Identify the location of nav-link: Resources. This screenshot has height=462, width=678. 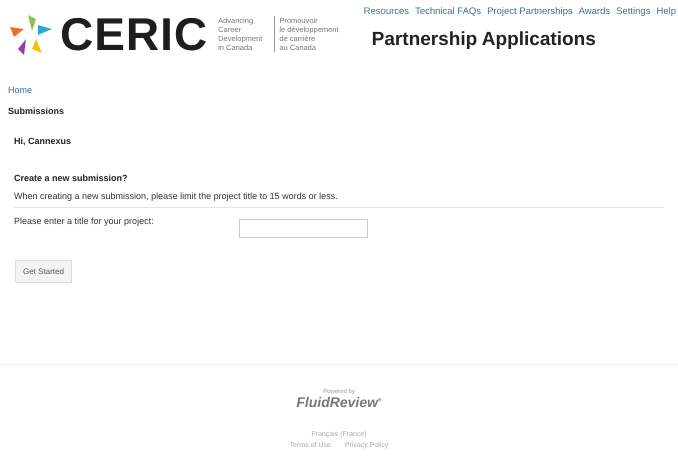
(387, 11).